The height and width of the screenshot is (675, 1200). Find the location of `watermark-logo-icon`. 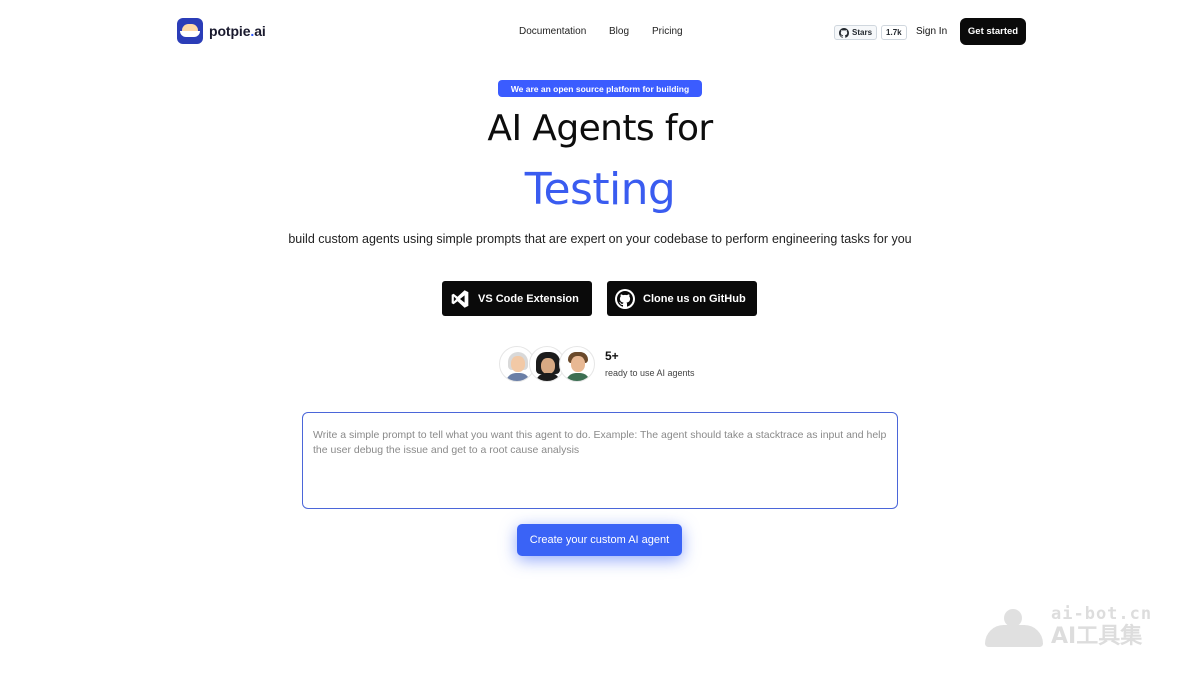

watermark-logo-icon is located at coordinates (1014, 627).